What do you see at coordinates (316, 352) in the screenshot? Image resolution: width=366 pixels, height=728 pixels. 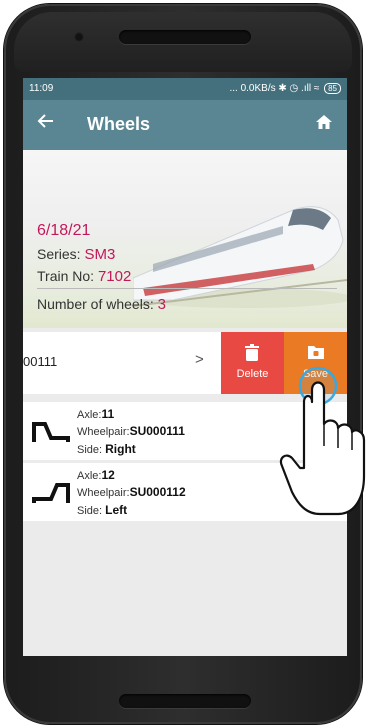 I see `folder-icon` at bounding box center [316, 352].